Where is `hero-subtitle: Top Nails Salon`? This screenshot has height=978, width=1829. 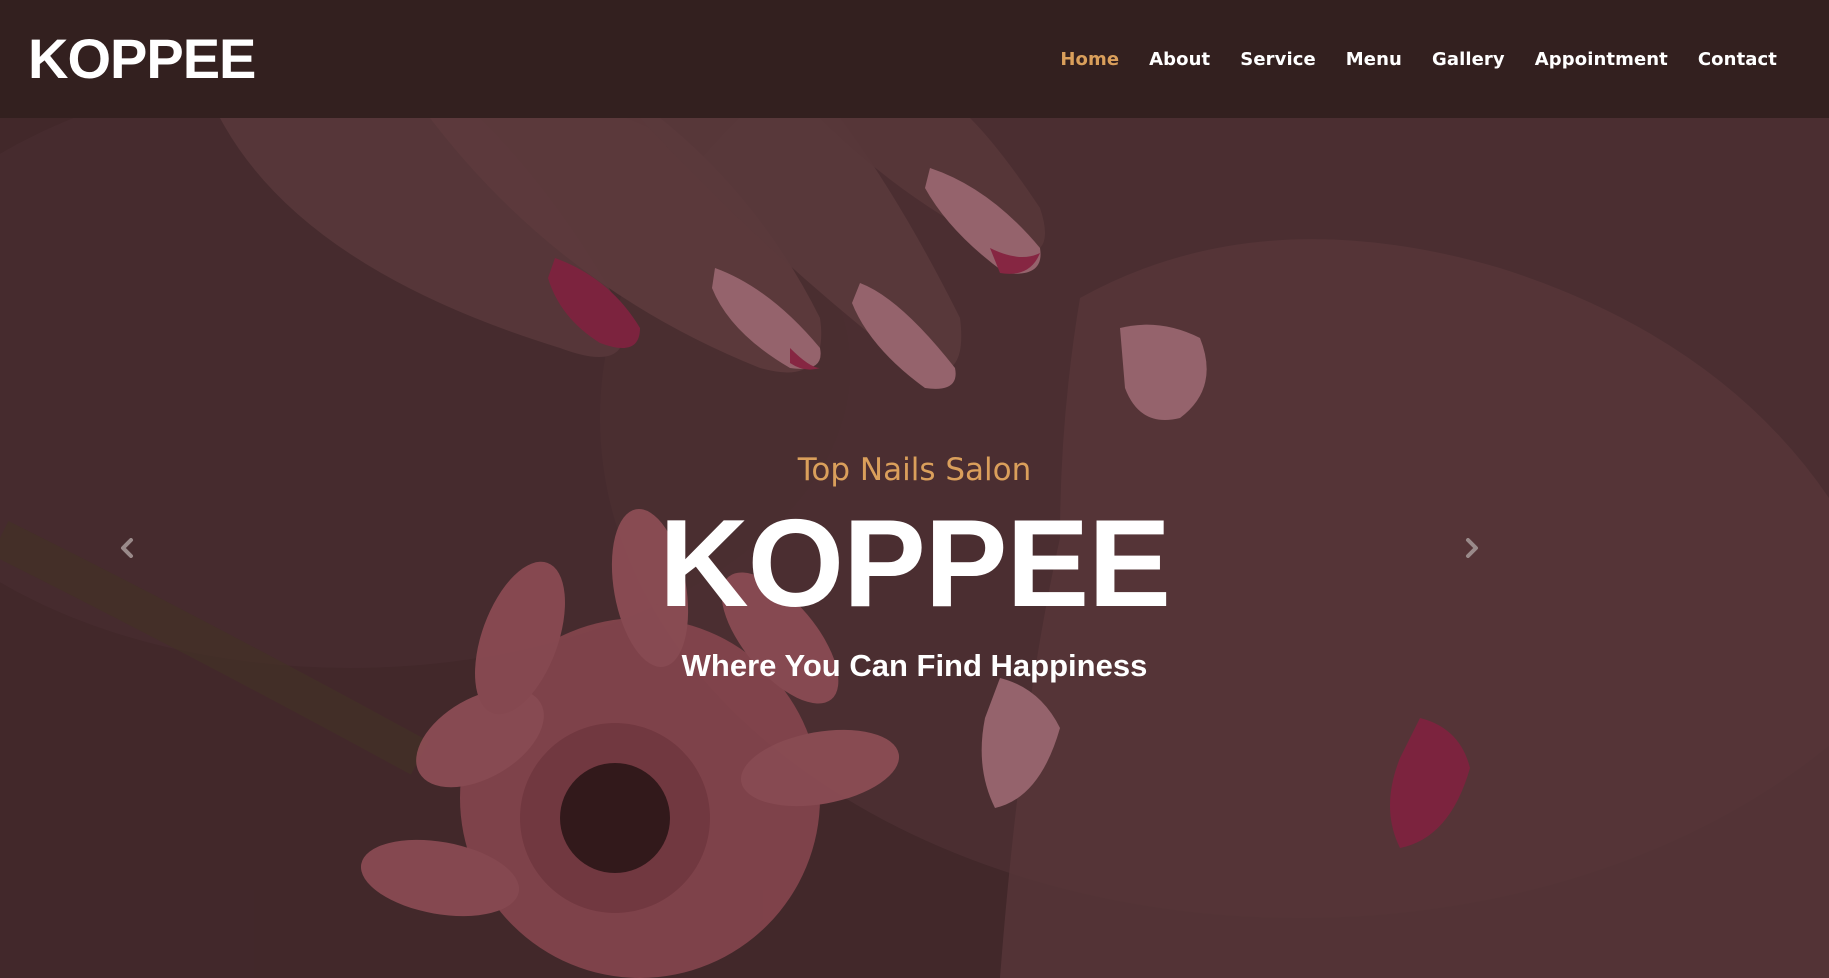 hero-subtitle: Top Nails Salon is located at coordinates (914, 470).